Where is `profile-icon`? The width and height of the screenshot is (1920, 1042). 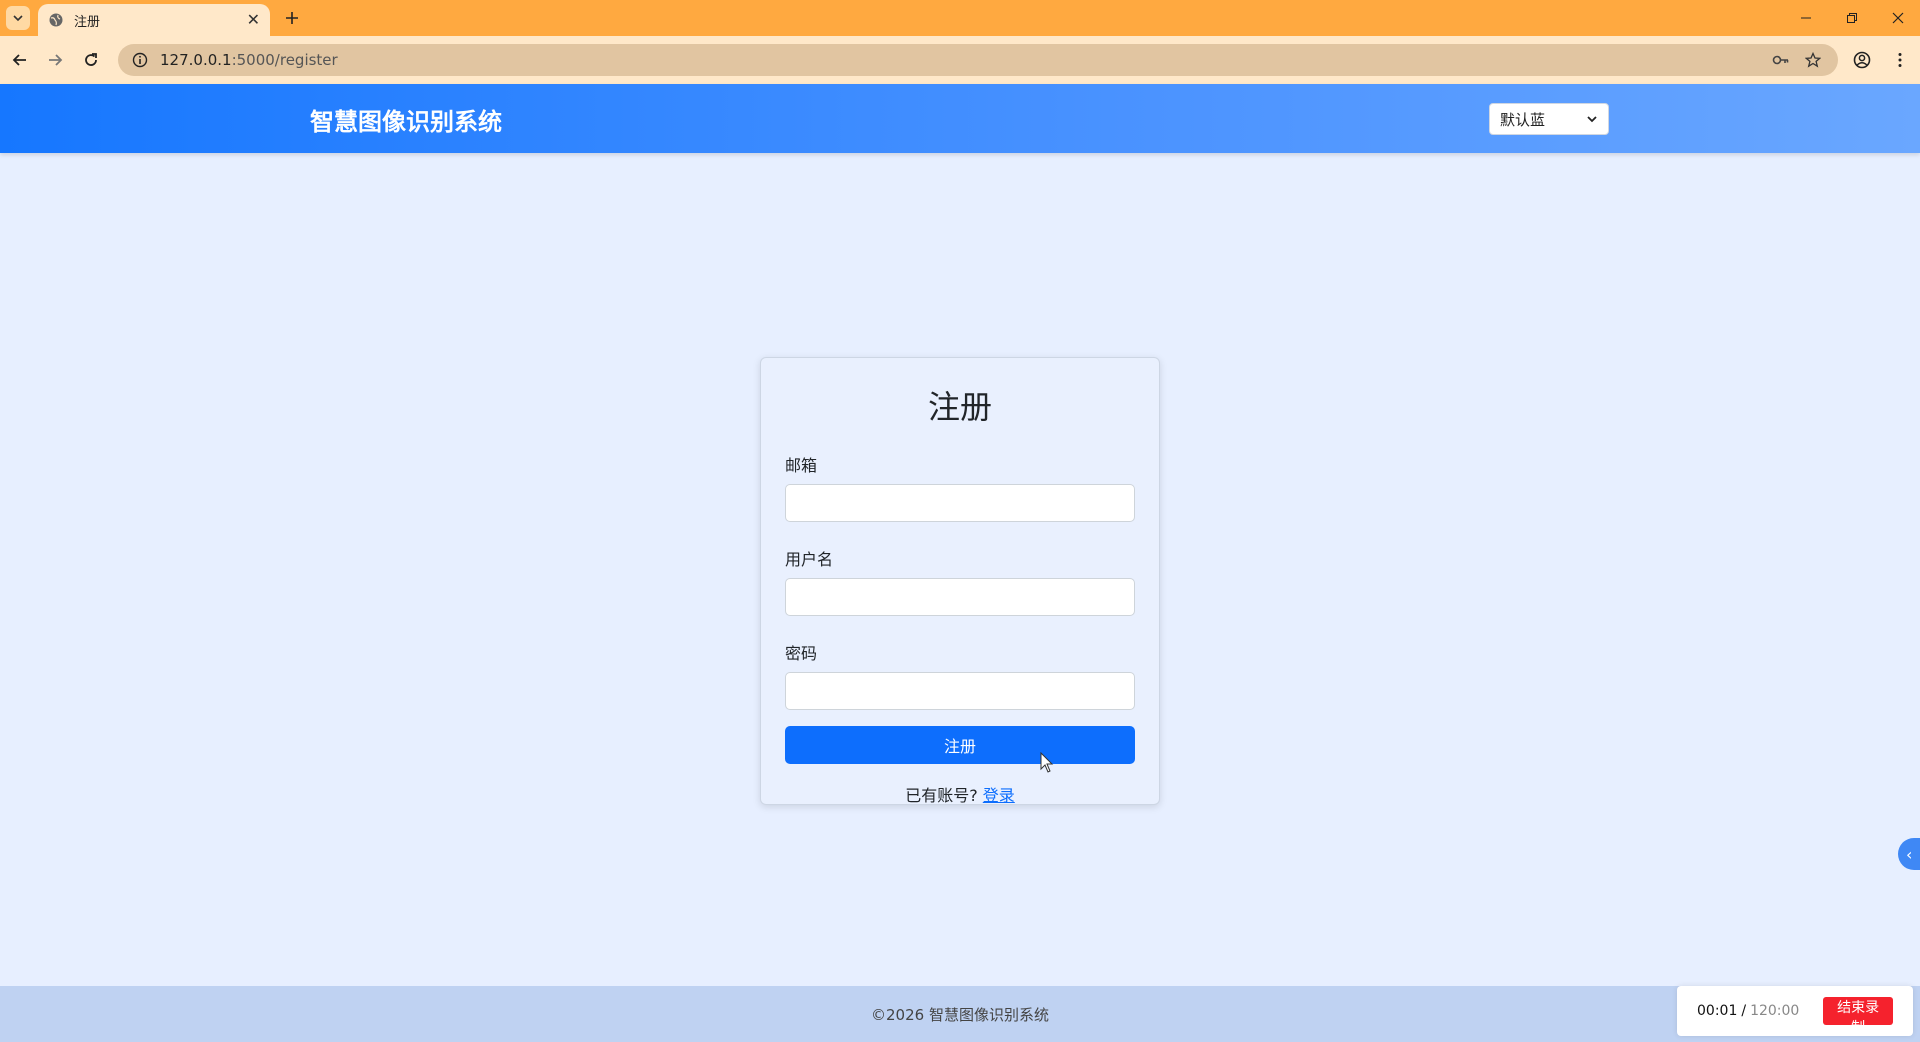
profile-icon is located at coordinates (1862, 60).